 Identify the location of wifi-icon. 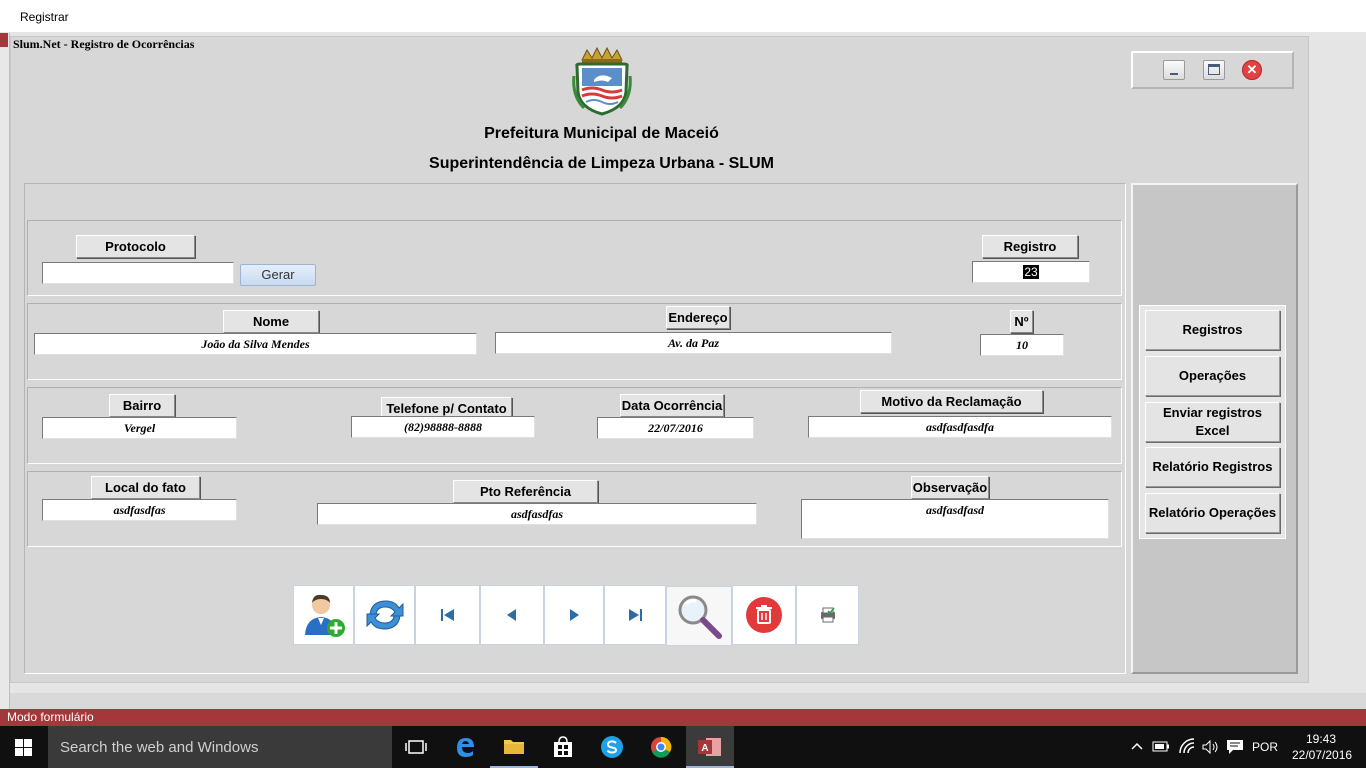
(1187, 746).